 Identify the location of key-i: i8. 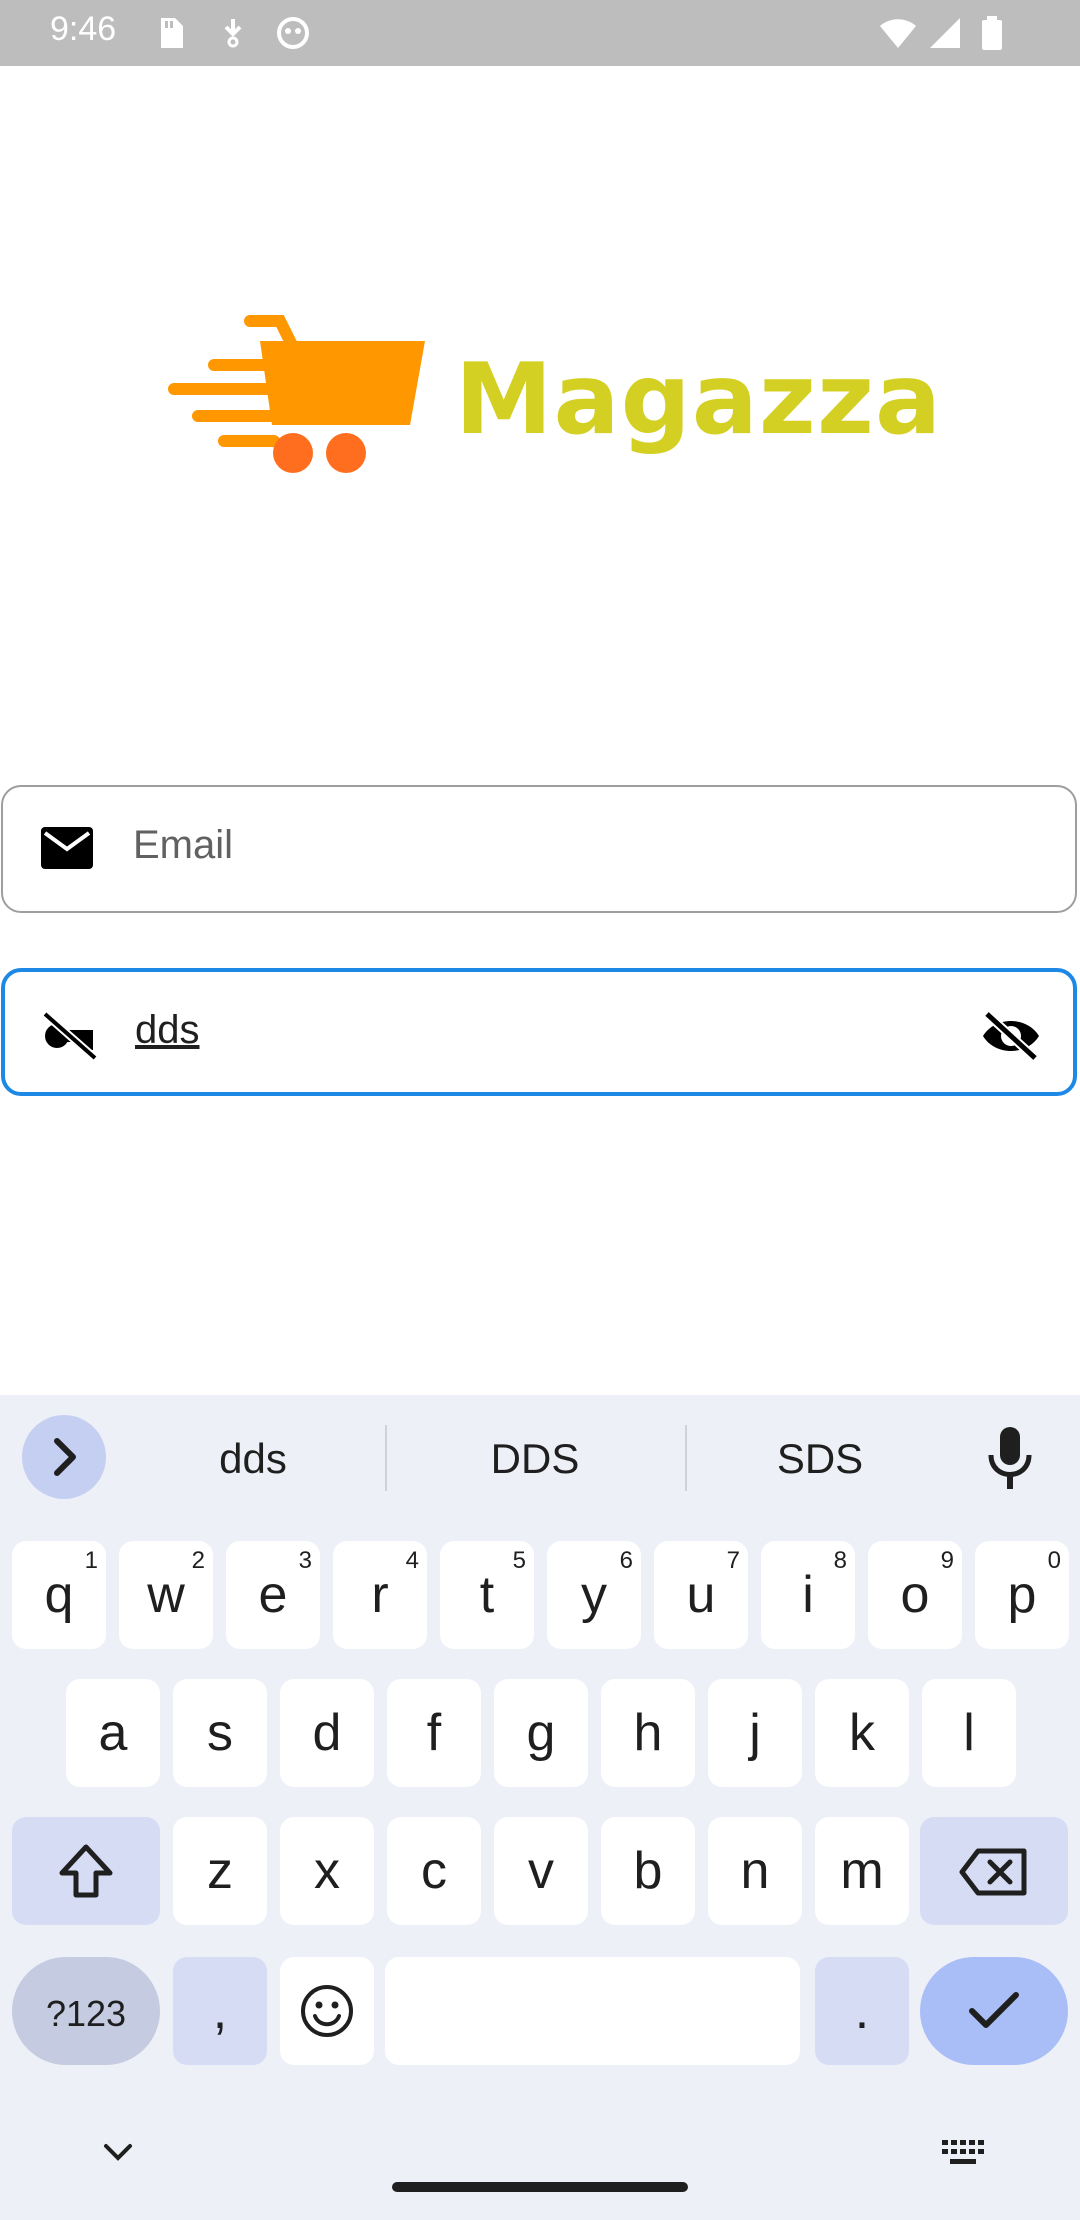
(808, 1595).